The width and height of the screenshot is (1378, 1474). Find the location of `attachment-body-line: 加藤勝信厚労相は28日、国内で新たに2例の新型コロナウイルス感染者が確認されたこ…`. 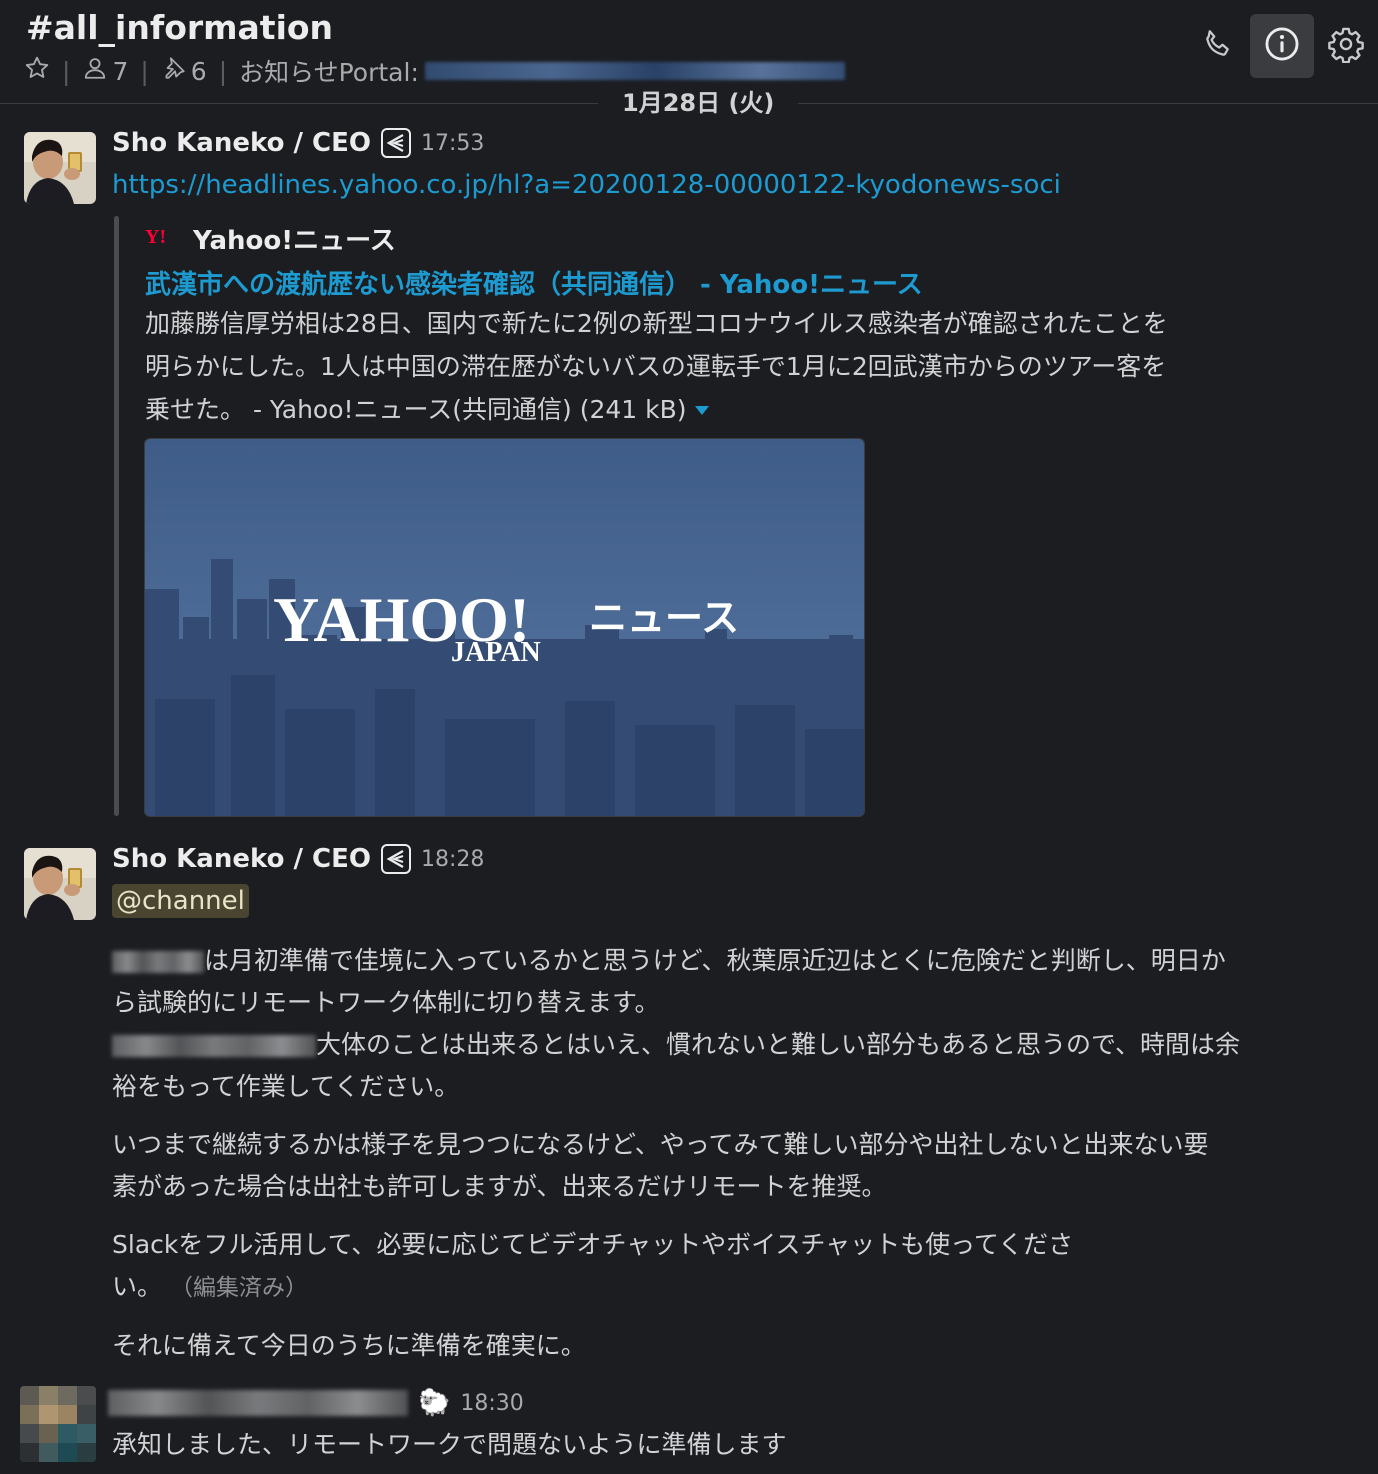

attachment-body-line: 加藤勝信厚労相は28日、国内で新たに2例の新型コロナウイルス感染者が確認されたこ… is located at coordinates (656, 323).